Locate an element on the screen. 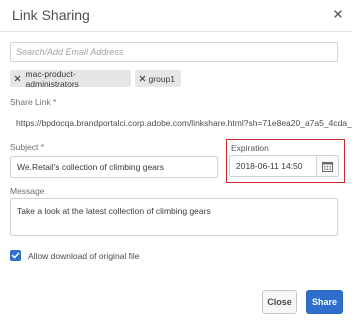  expiration-input is located at coordinates (273, 166).